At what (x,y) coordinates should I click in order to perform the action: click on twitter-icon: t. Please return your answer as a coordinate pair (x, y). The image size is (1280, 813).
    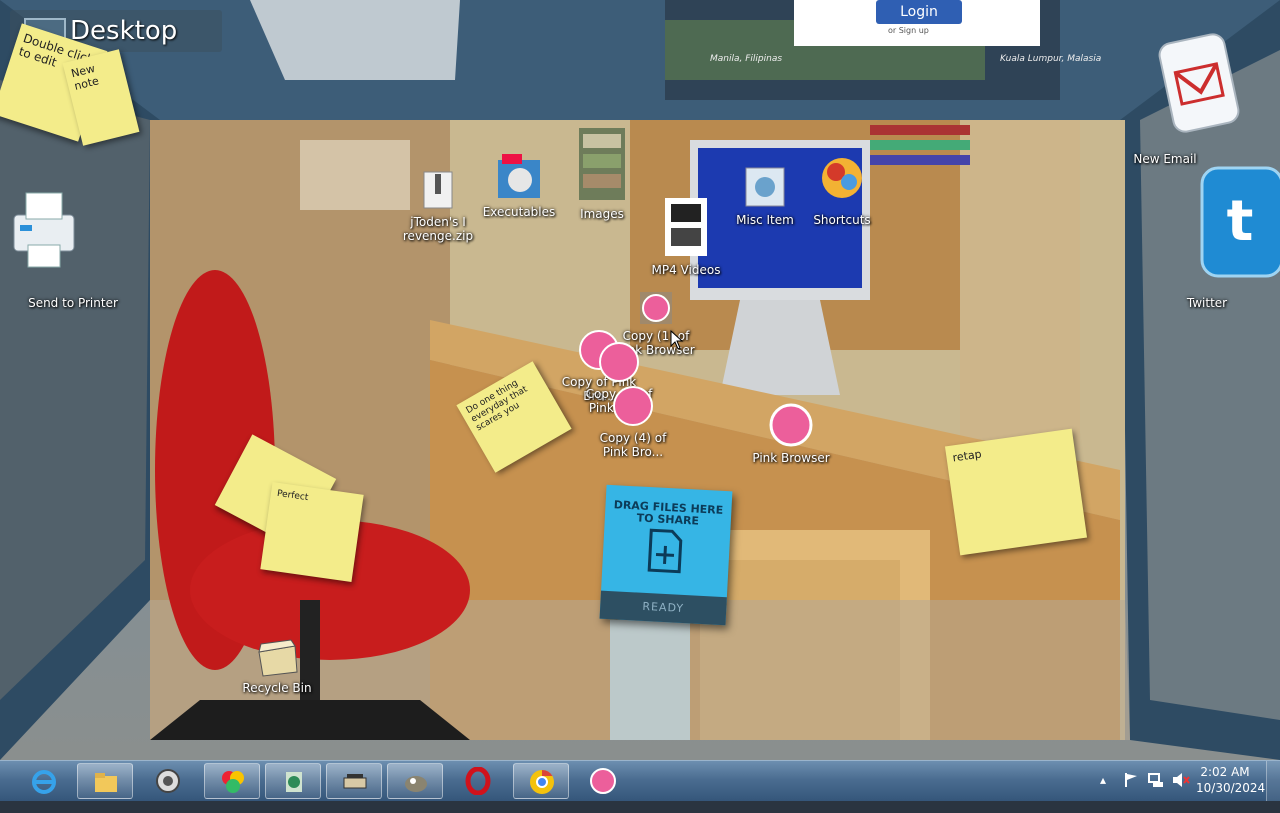
    Looking at the image, I should click on (1238, 222).